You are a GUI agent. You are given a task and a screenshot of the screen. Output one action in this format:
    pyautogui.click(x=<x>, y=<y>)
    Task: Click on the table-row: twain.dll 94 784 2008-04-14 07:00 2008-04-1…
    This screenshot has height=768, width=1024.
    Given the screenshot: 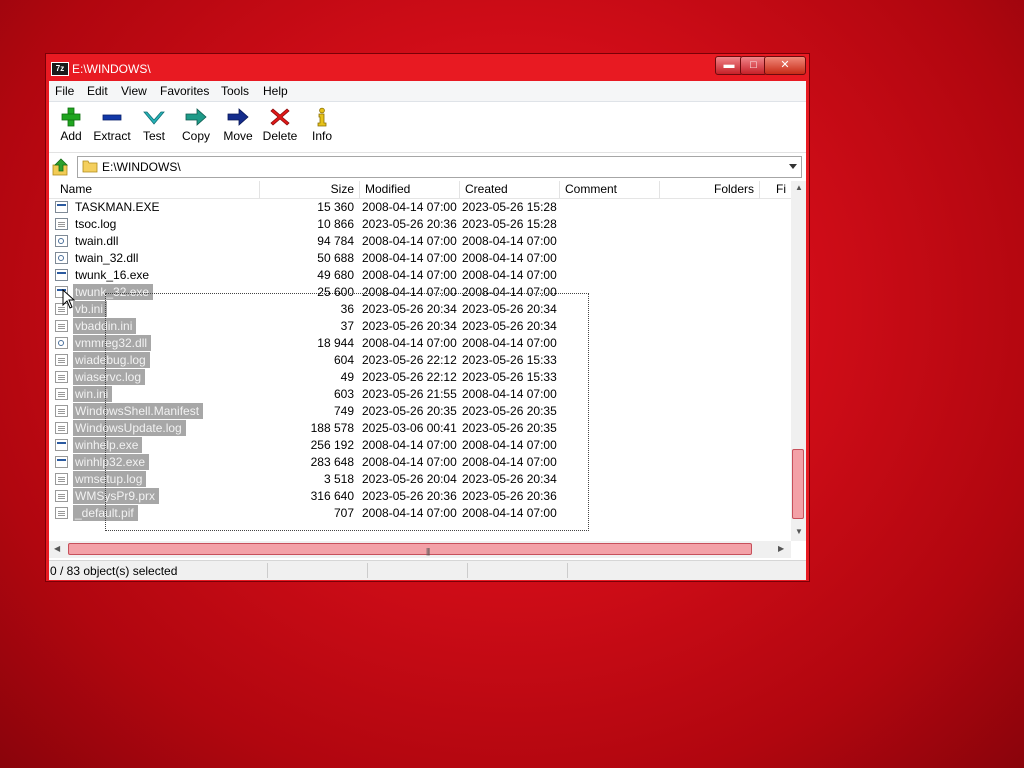 What is the action you would take?
    pyautogui.click(x=420, y=241)
    